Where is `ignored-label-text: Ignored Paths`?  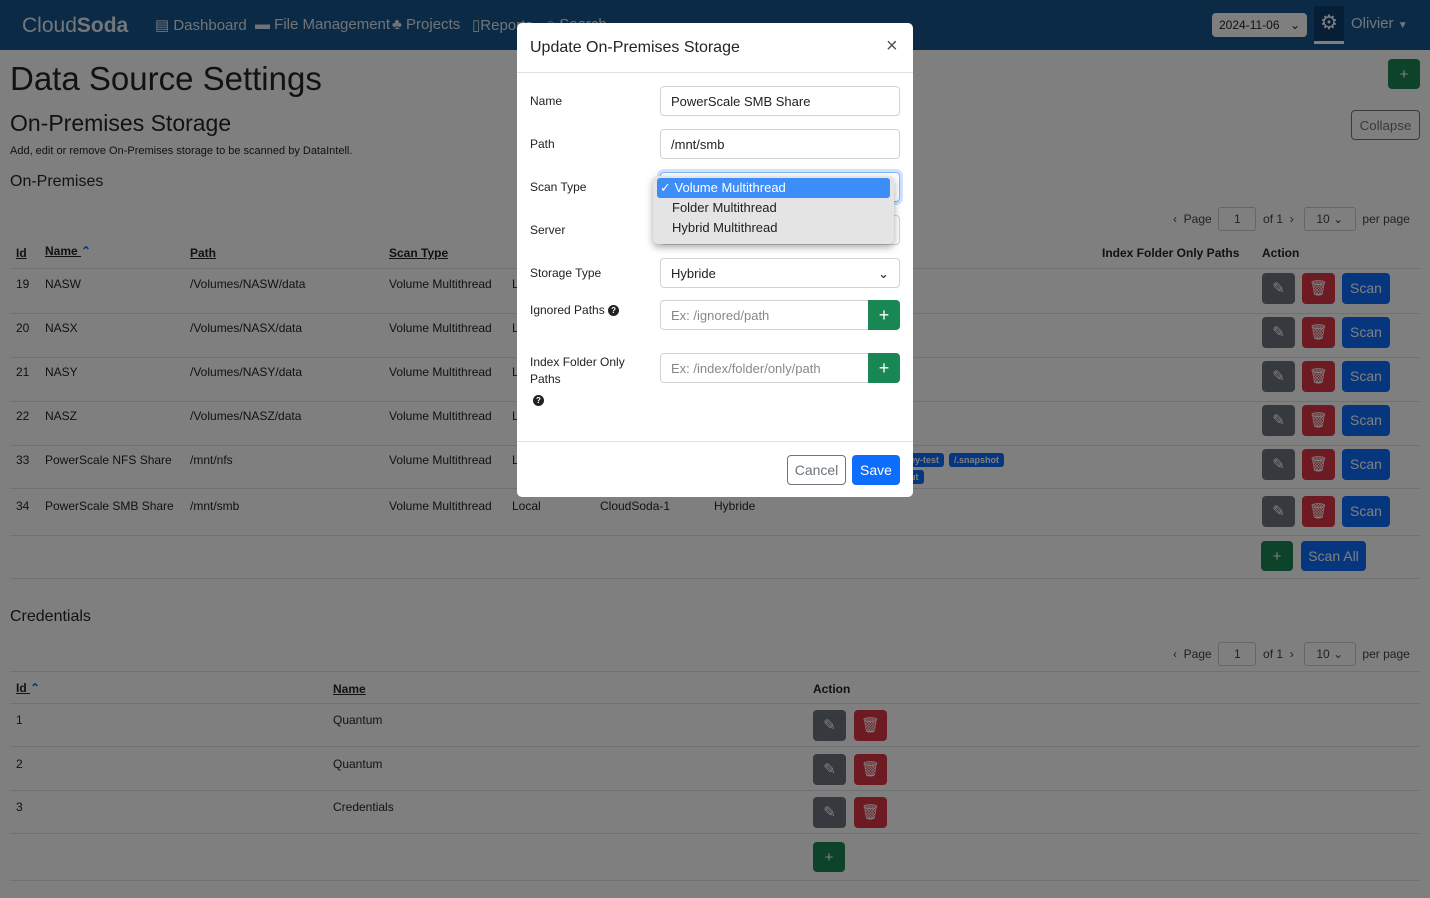
ignored-label-text: Ignored Paths is located at coordinates (567, 310).